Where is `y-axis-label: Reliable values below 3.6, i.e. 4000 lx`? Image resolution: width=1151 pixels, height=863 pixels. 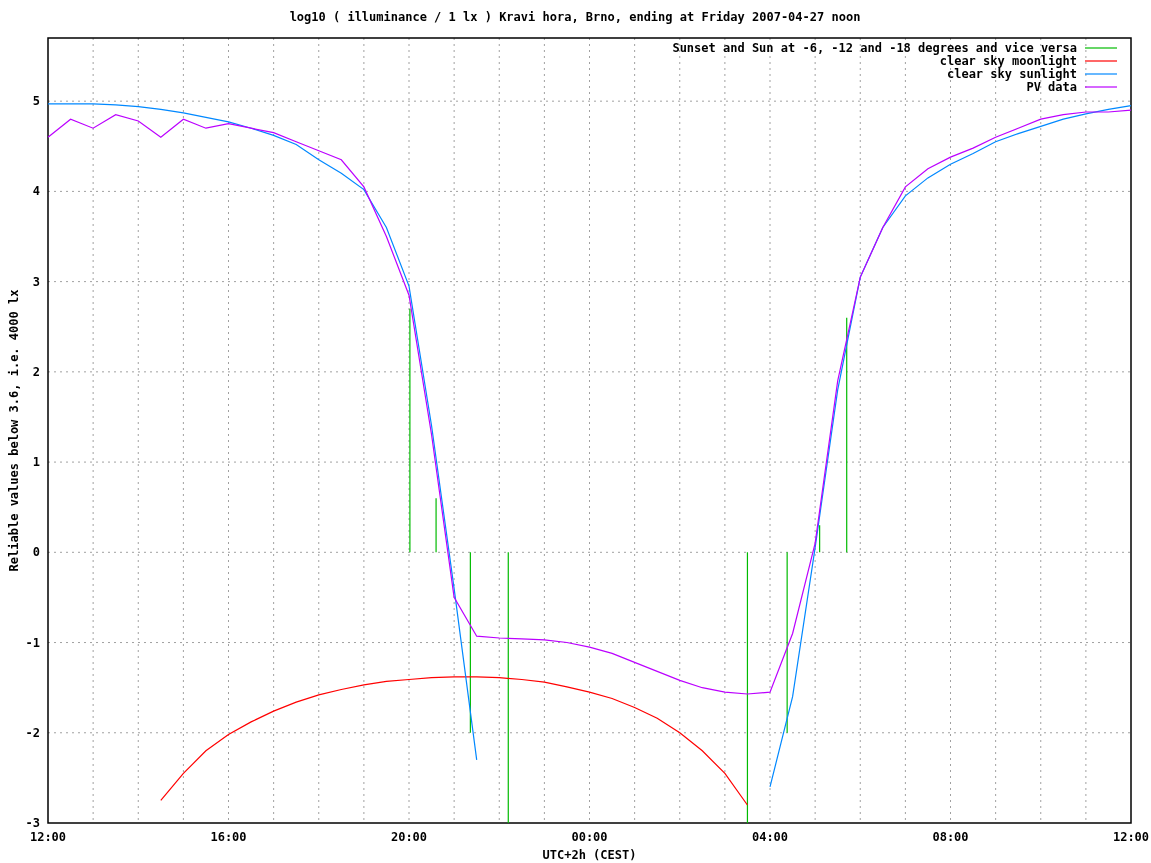 y-axis-label: Reliable values below 3.6, i.e. 4000 lx is located at coordinates (14, 430).